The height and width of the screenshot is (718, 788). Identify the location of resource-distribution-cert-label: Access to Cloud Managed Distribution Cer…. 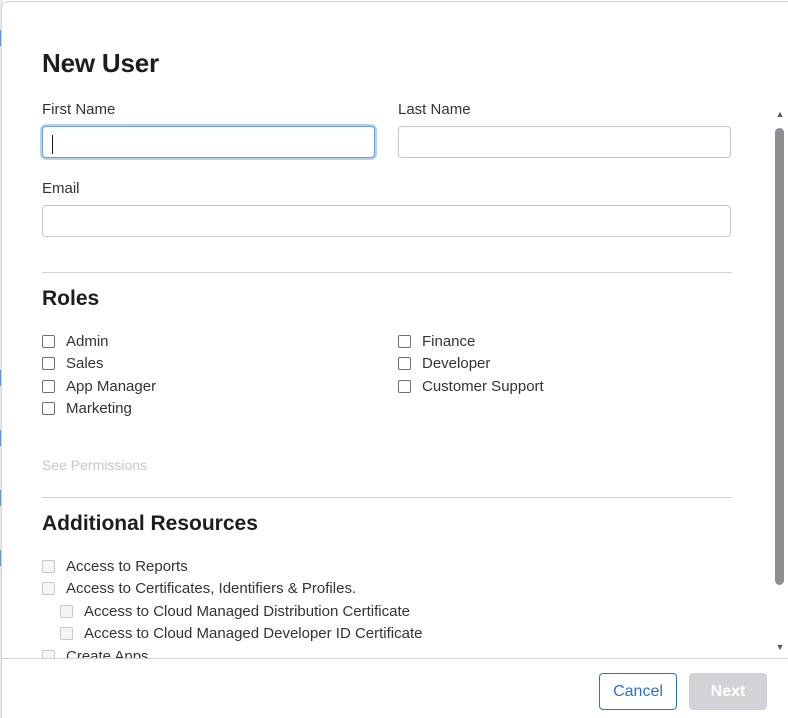
(247, 611).